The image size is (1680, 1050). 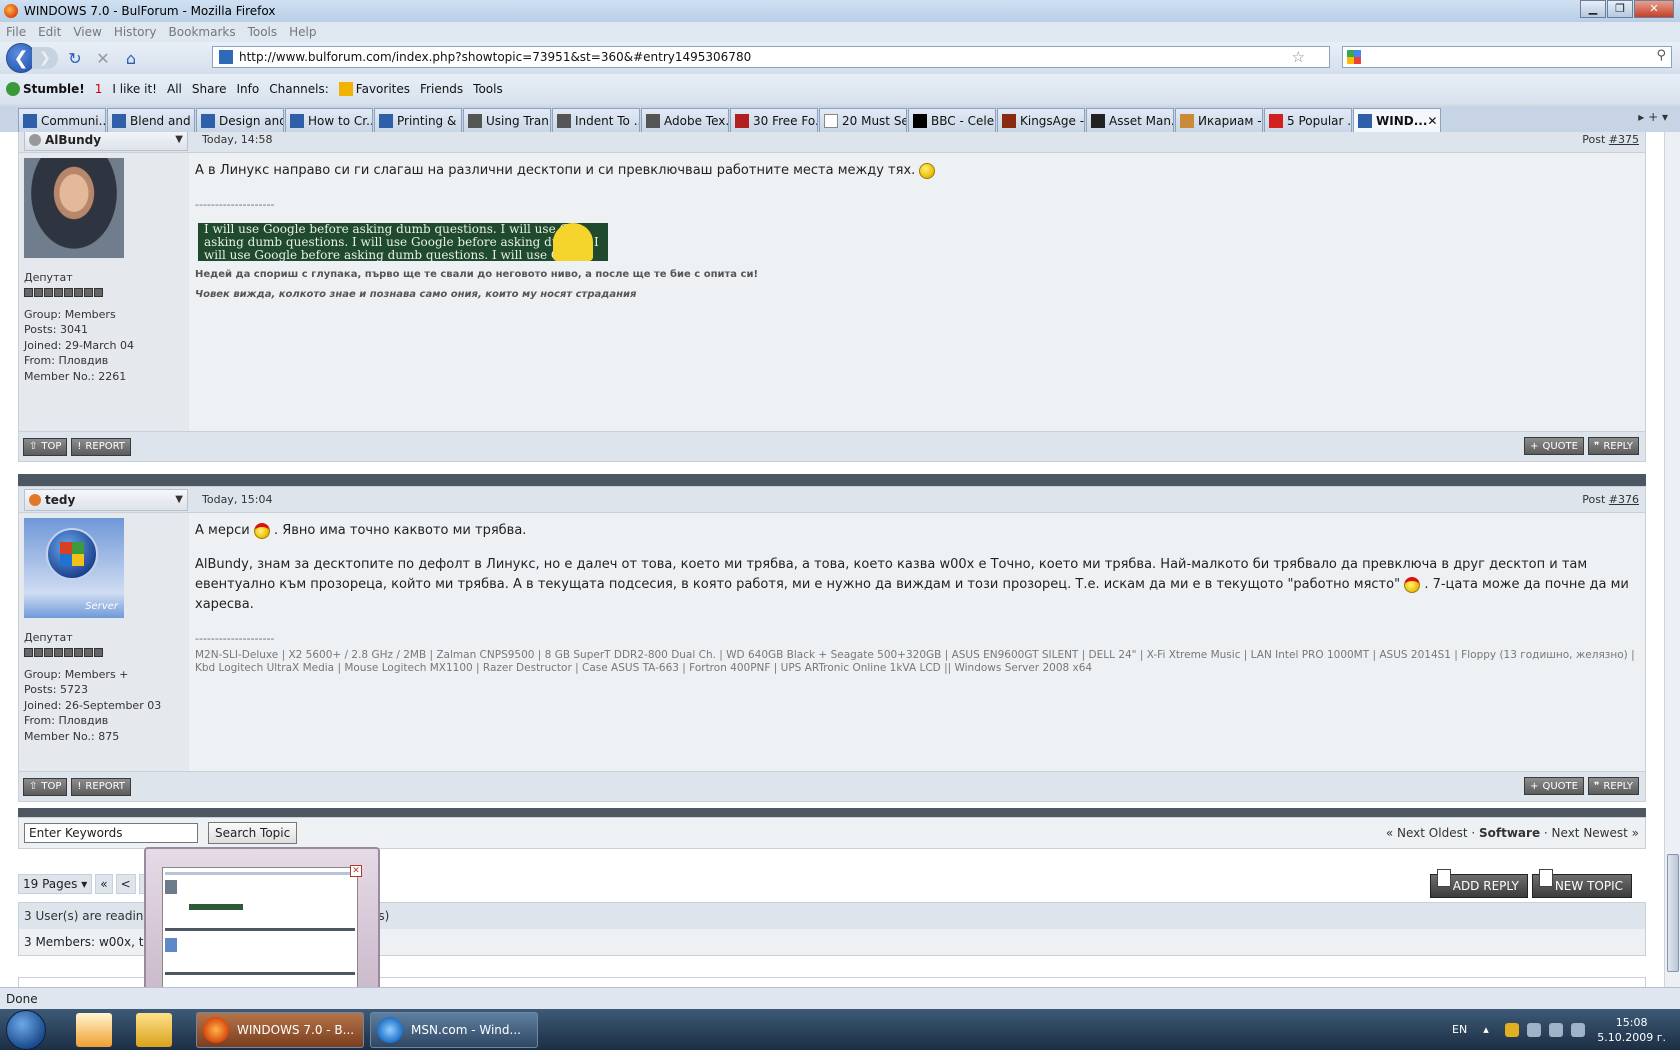 What do you see at coordinates (441, 89) in the screenshot?
I see `friends-button: Friends` at bounding box center [441, 89].